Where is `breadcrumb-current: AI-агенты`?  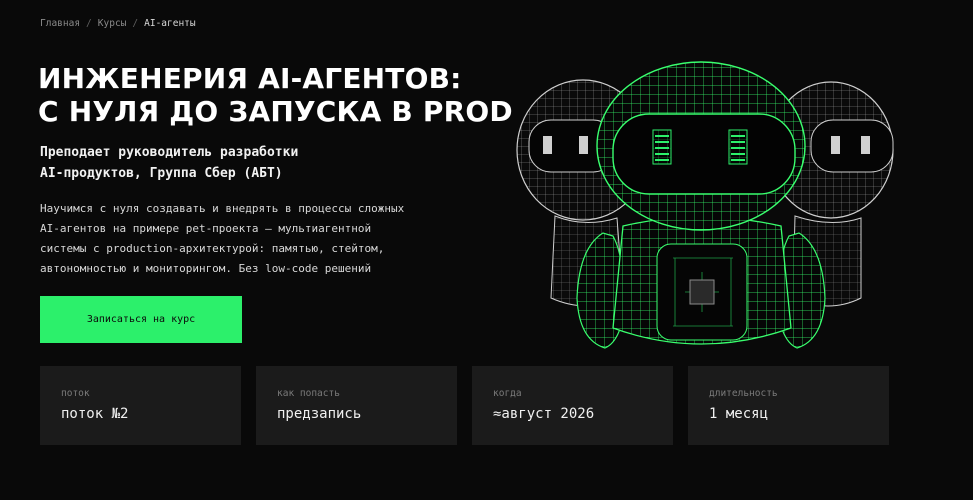
breadcrumb-current: AI-агенты is located at coordinates (170, 23).